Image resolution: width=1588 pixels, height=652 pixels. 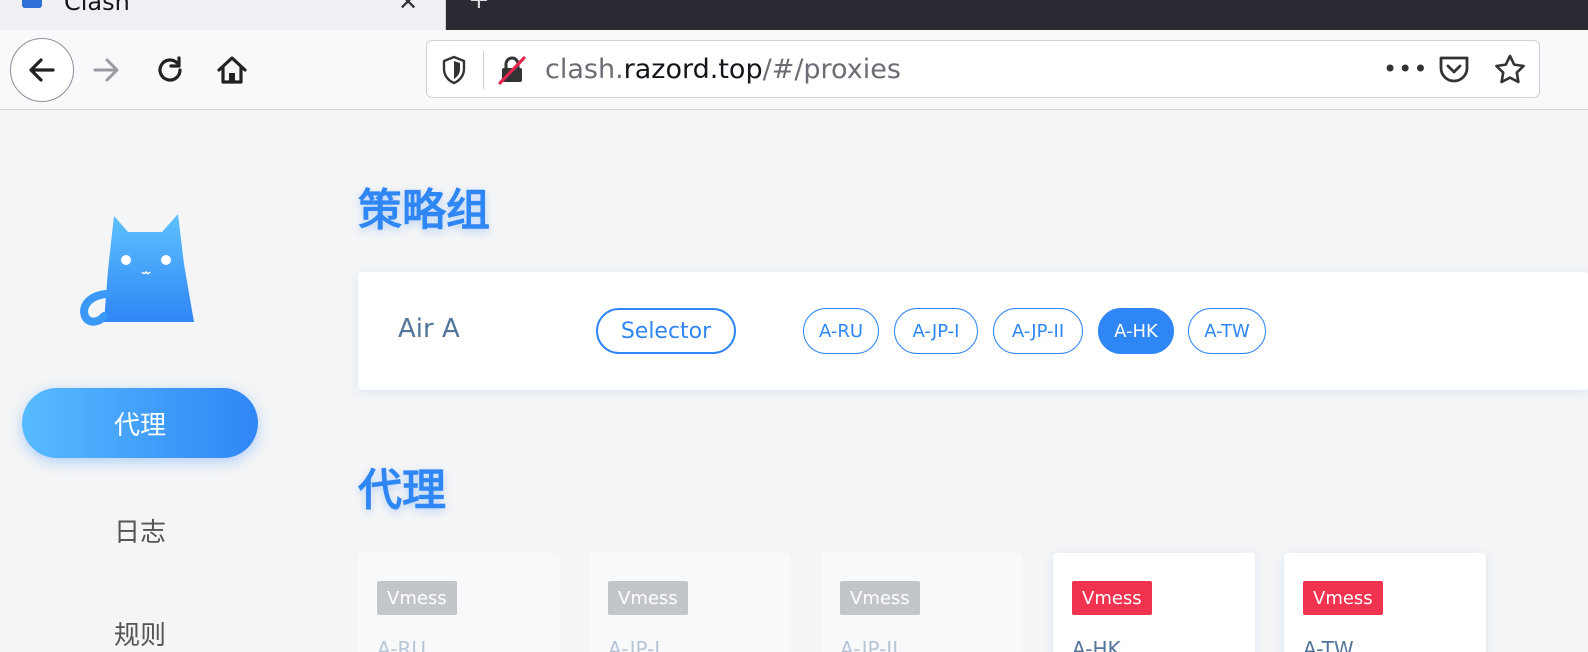 I want to click on proxy-name: A-HK, so click(x=1096, y=644).